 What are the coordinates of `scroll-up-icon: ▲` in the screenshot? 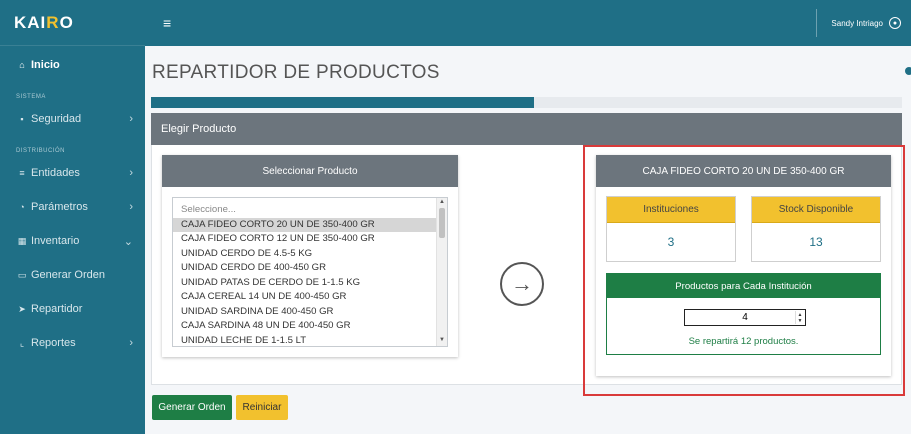 It's located at (442, 202).